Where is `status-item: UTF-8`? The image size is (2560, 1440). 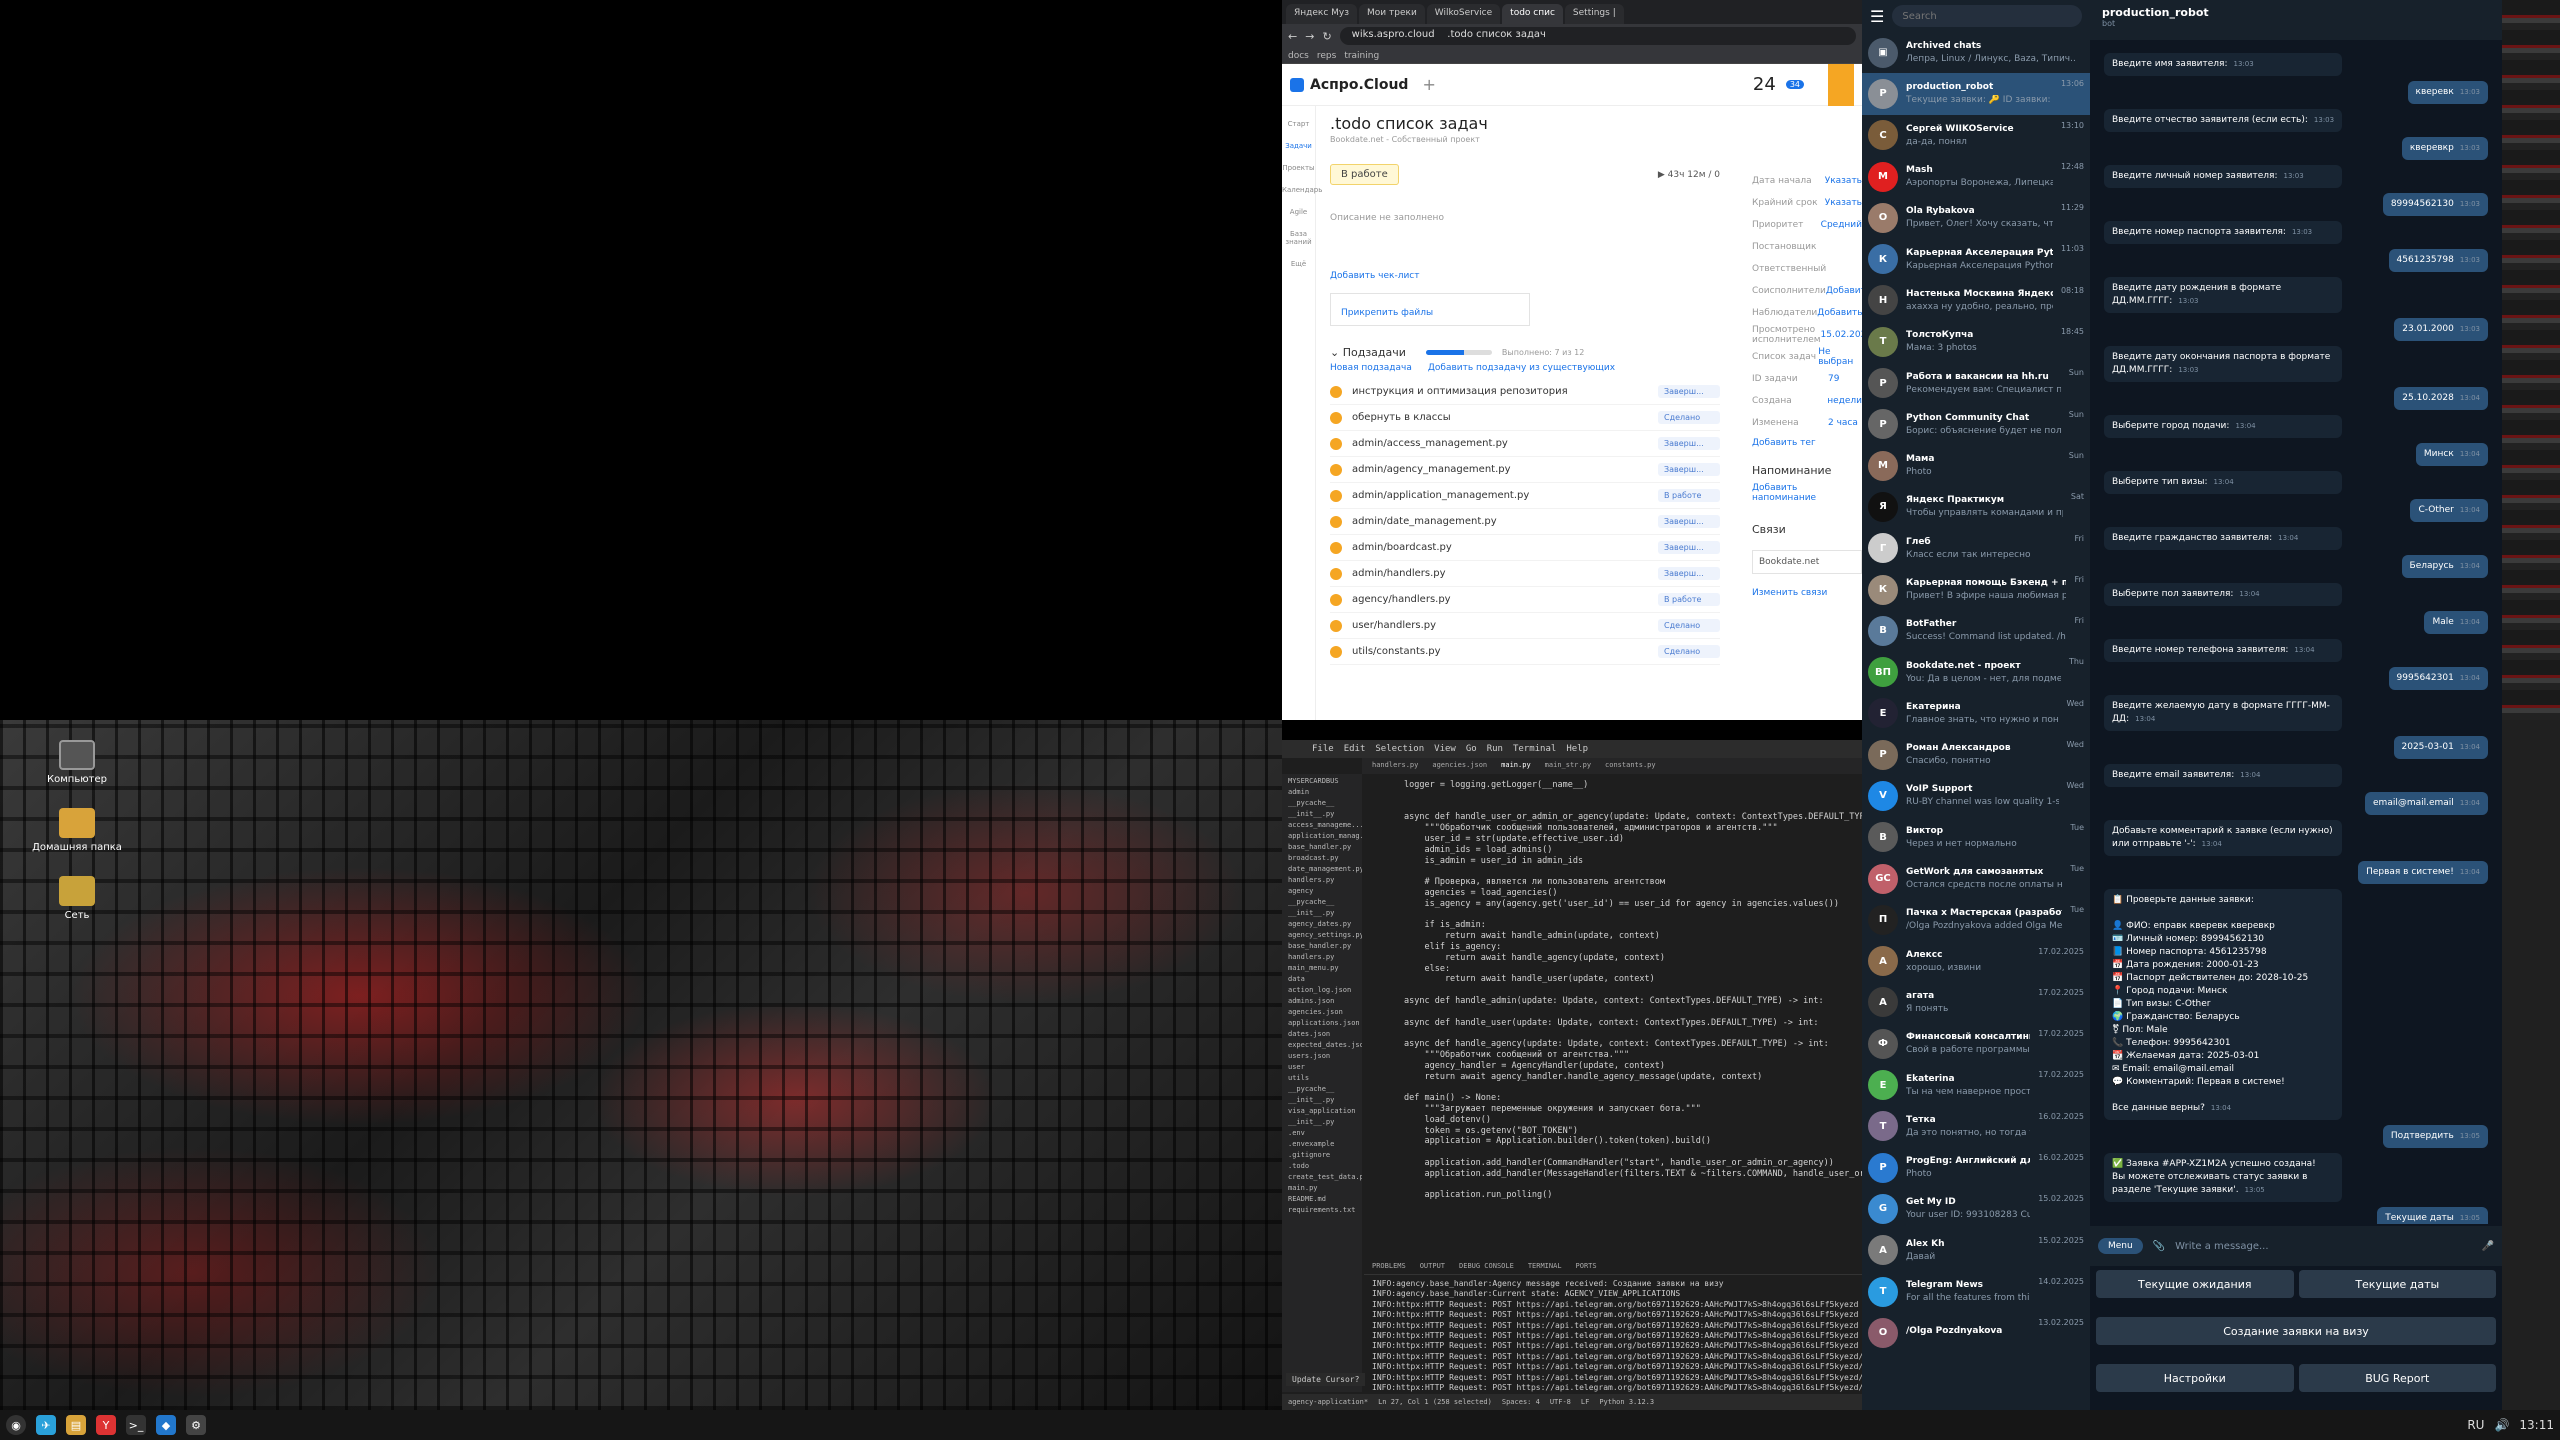 status-item: UTF-8 is located at coordinates (1560, 1402).